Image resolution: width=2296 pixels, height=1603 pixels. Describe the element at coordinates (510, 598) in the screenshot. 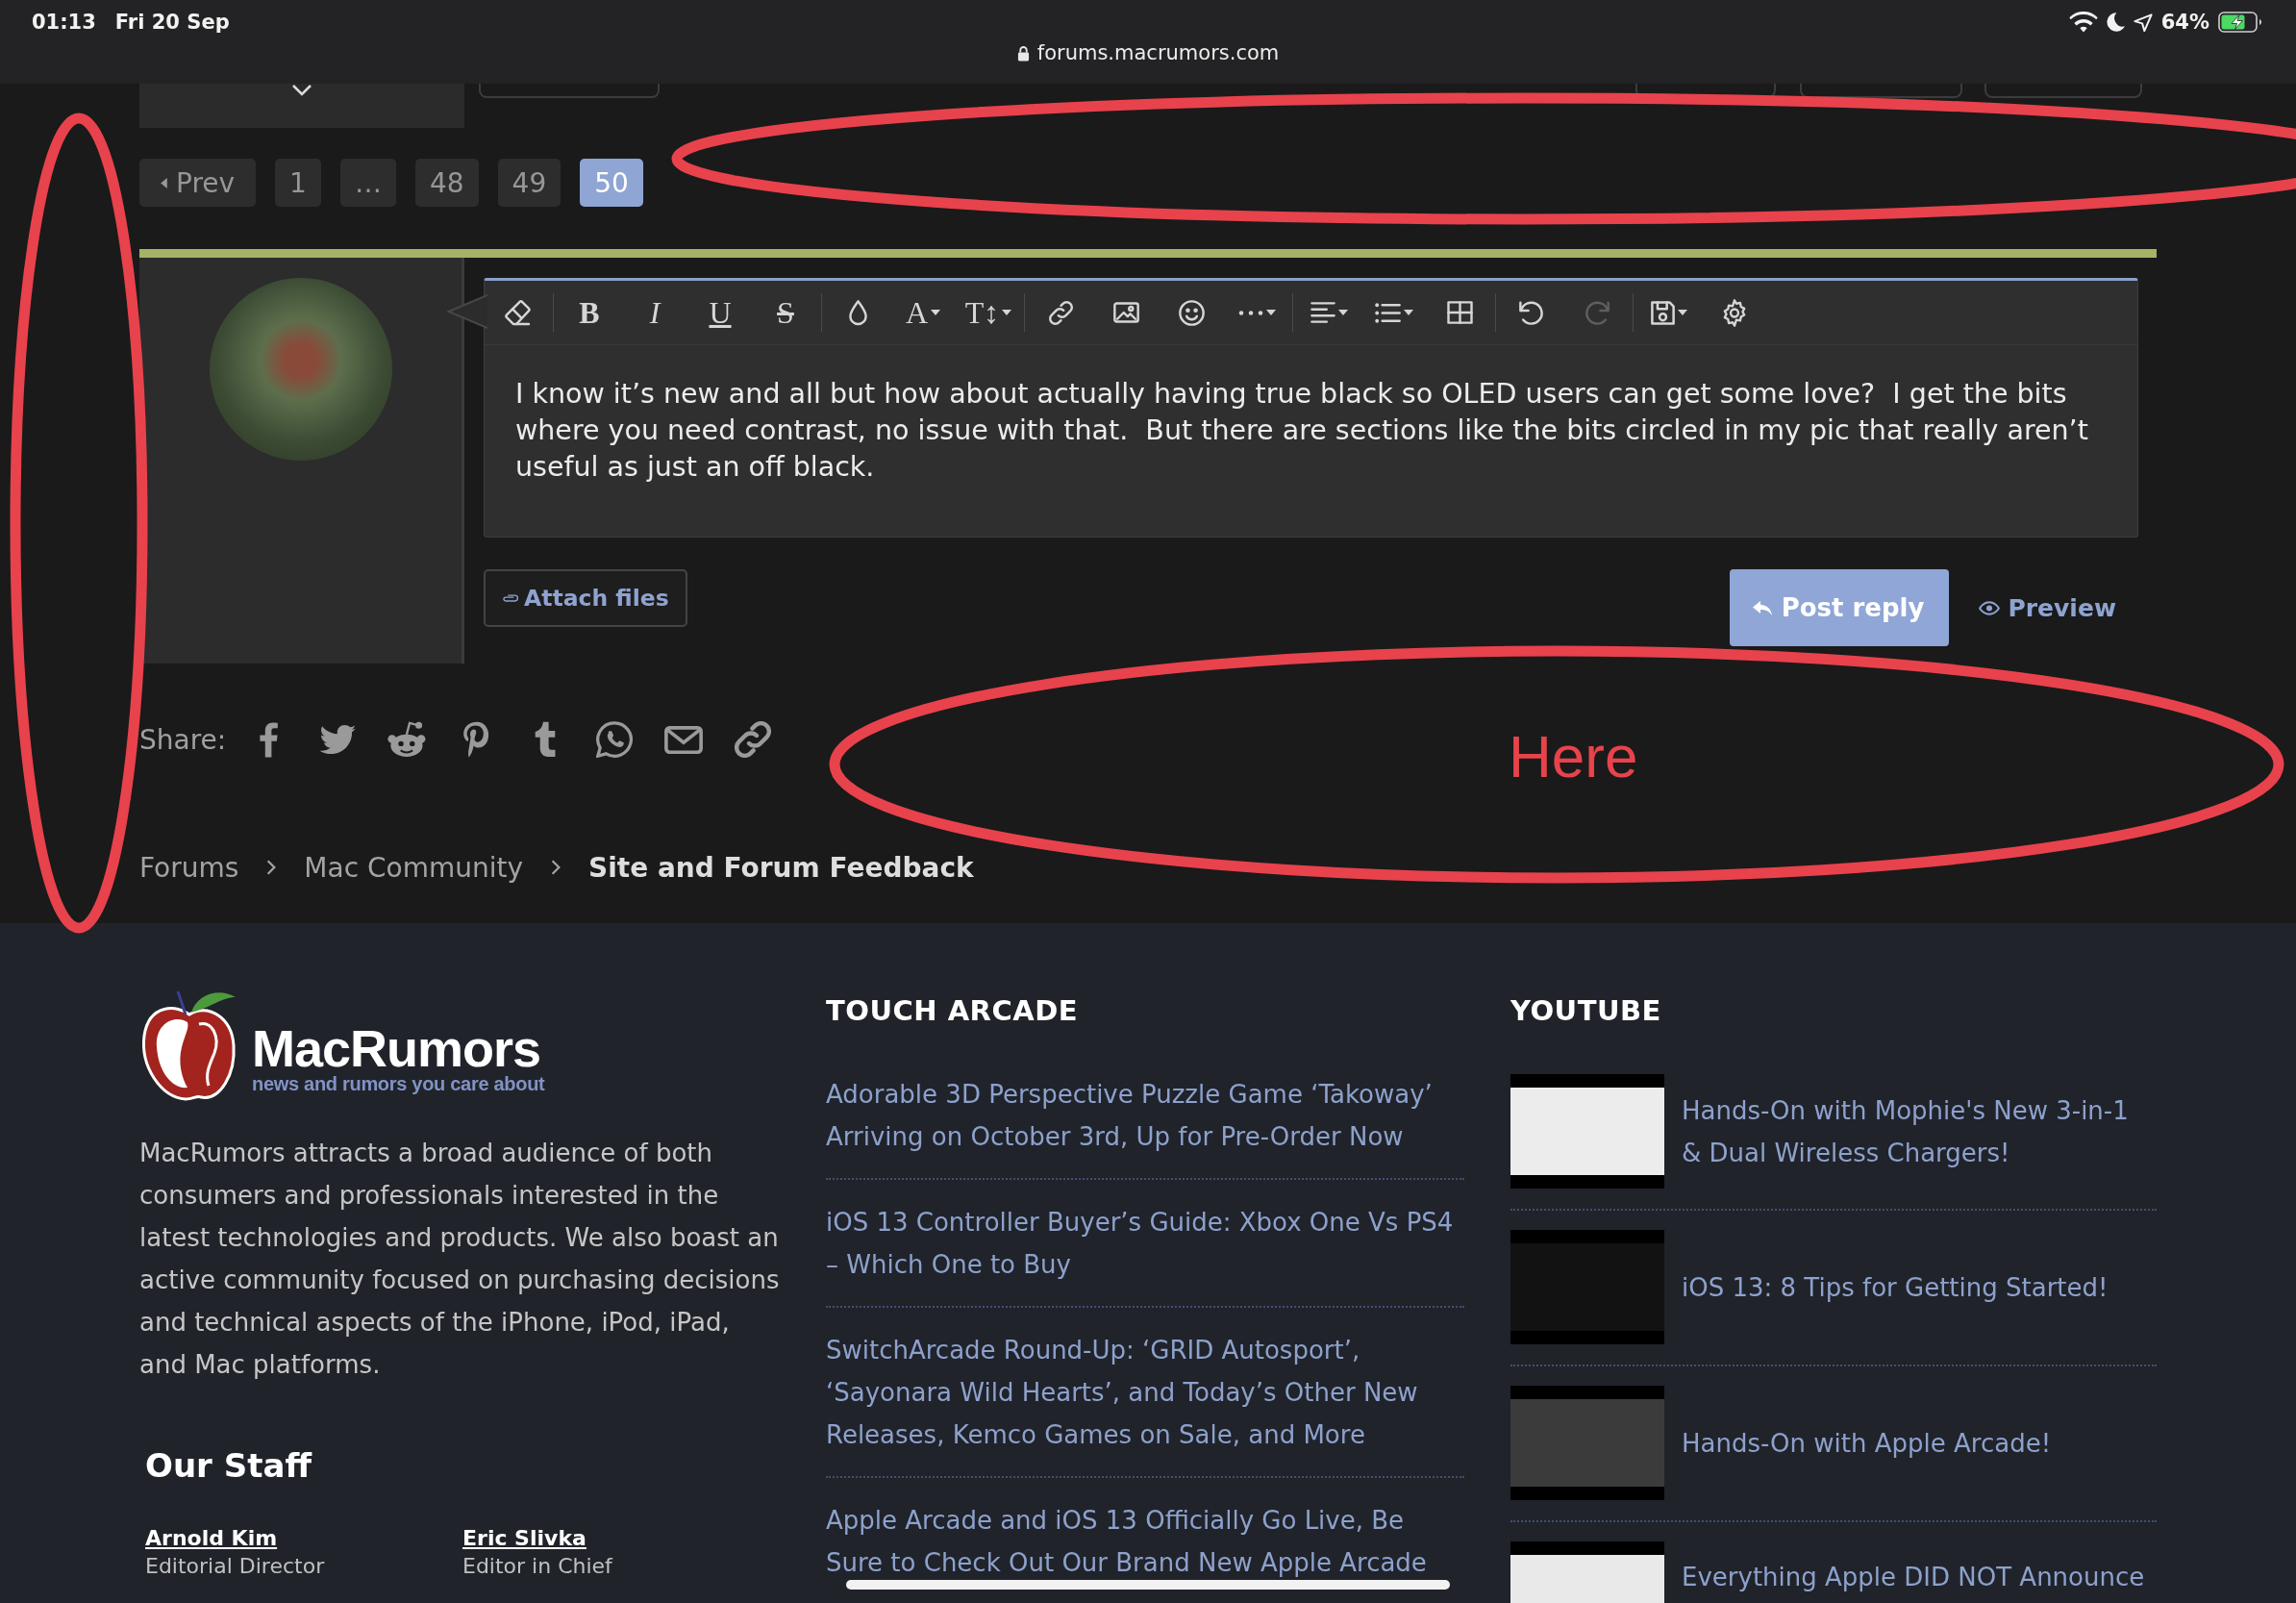

I see `paperclip-icon` at that location.